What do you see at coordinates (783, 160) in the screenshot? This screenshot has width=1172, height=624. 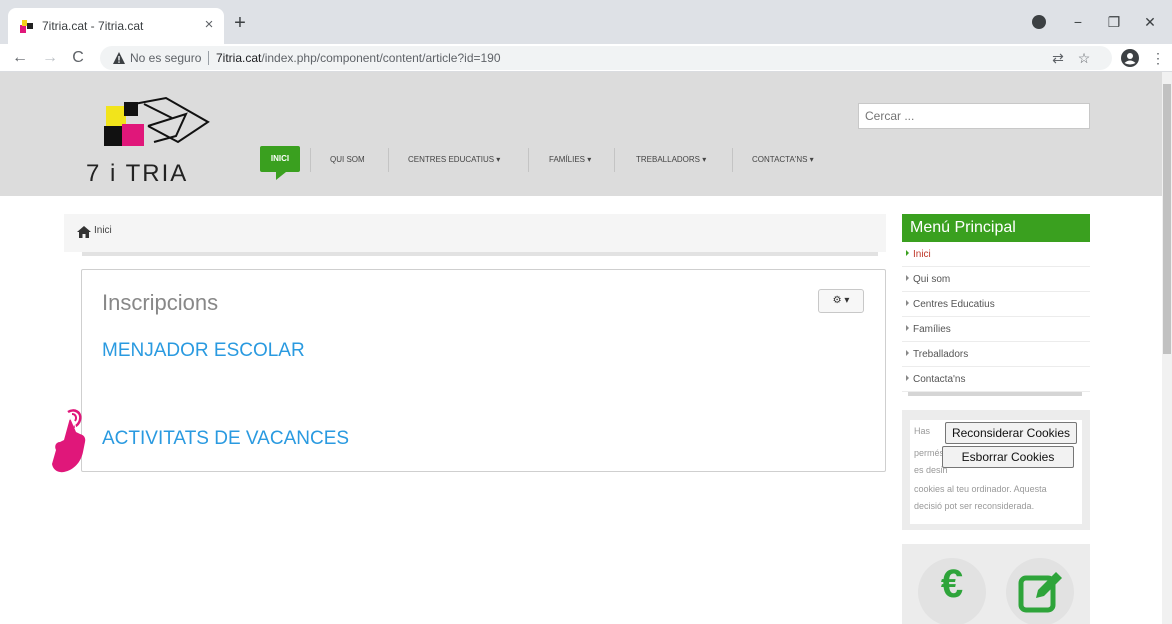 I see `nav-item-contactans: CONTACTA'NS ▾` at bounding box center [783, 160].